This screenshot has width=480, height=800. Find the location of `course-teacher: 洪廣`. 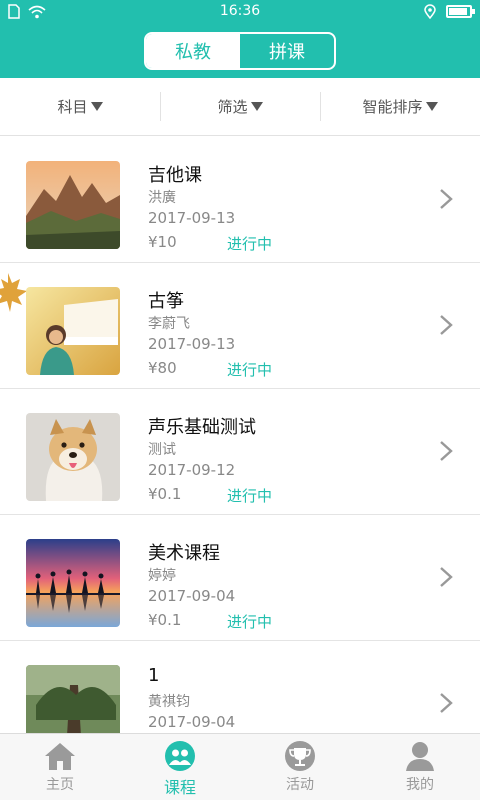

course-teacher: 洪廣 is located at coordinates (162, 198).